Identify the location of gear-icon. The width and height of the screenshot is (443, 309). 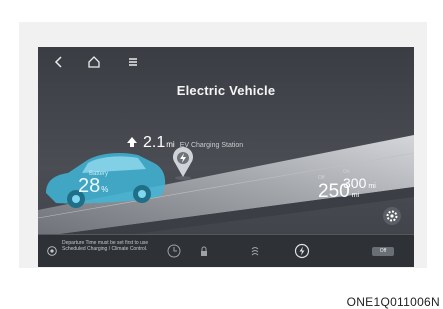
(392, 216).